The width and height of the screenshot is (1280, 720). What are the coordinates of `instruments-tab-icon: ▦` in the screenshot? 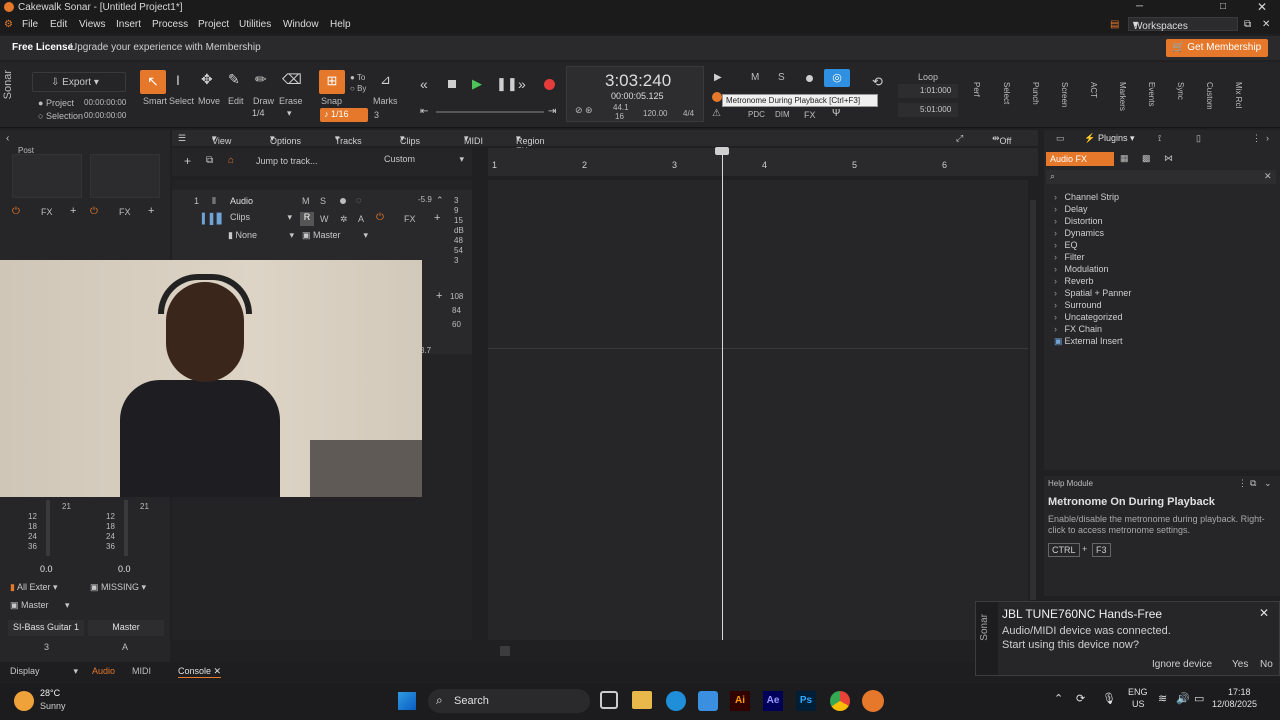 It's located at (1124, 158).